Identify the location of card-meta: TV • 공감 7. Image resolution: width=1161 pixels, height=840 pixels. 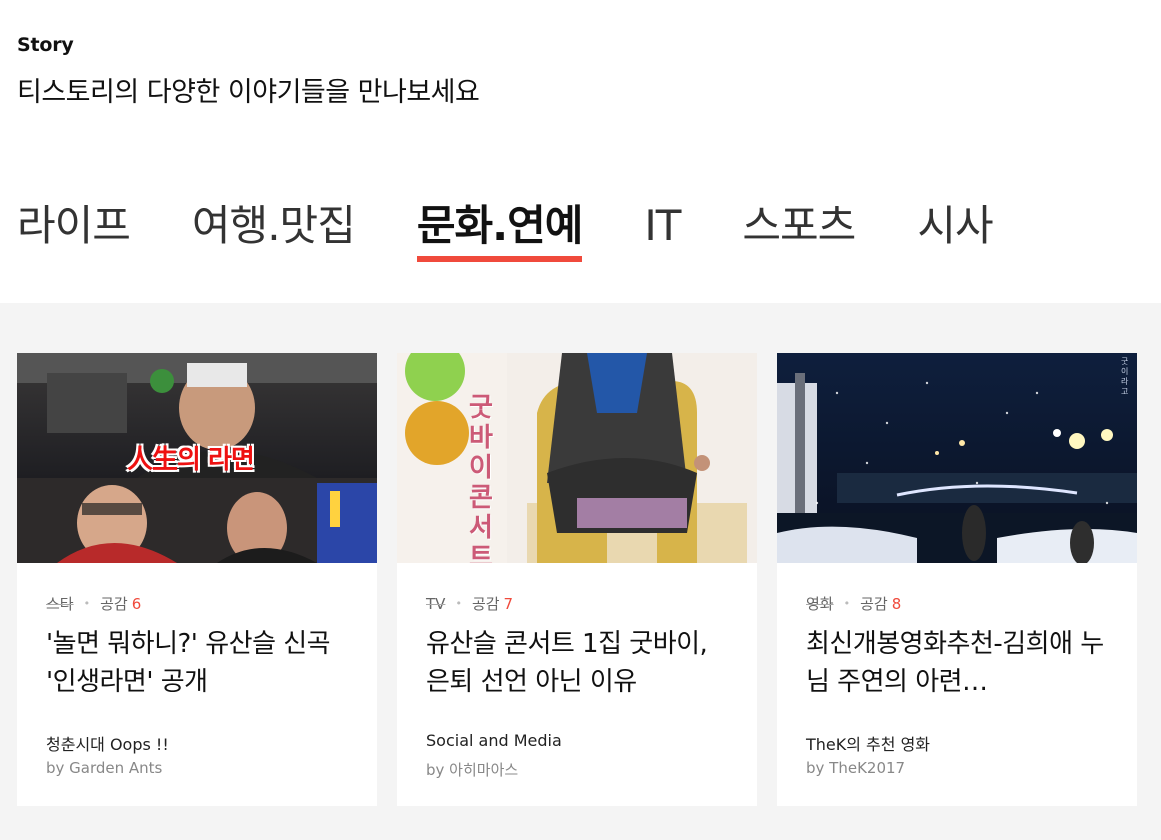
(469, 603).